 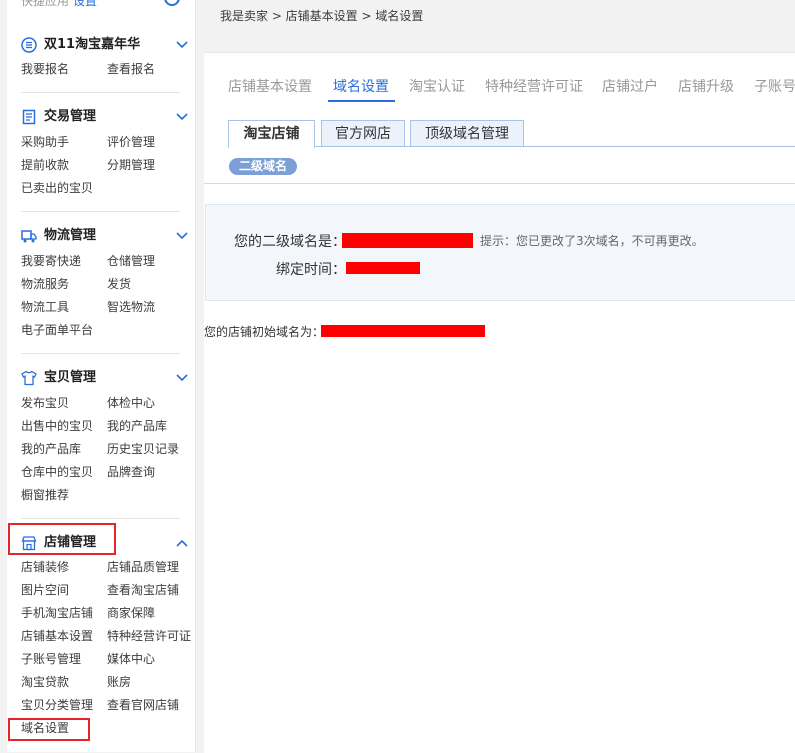 I want to click on sidebar-link: 发货, so click(x=119, y=284).